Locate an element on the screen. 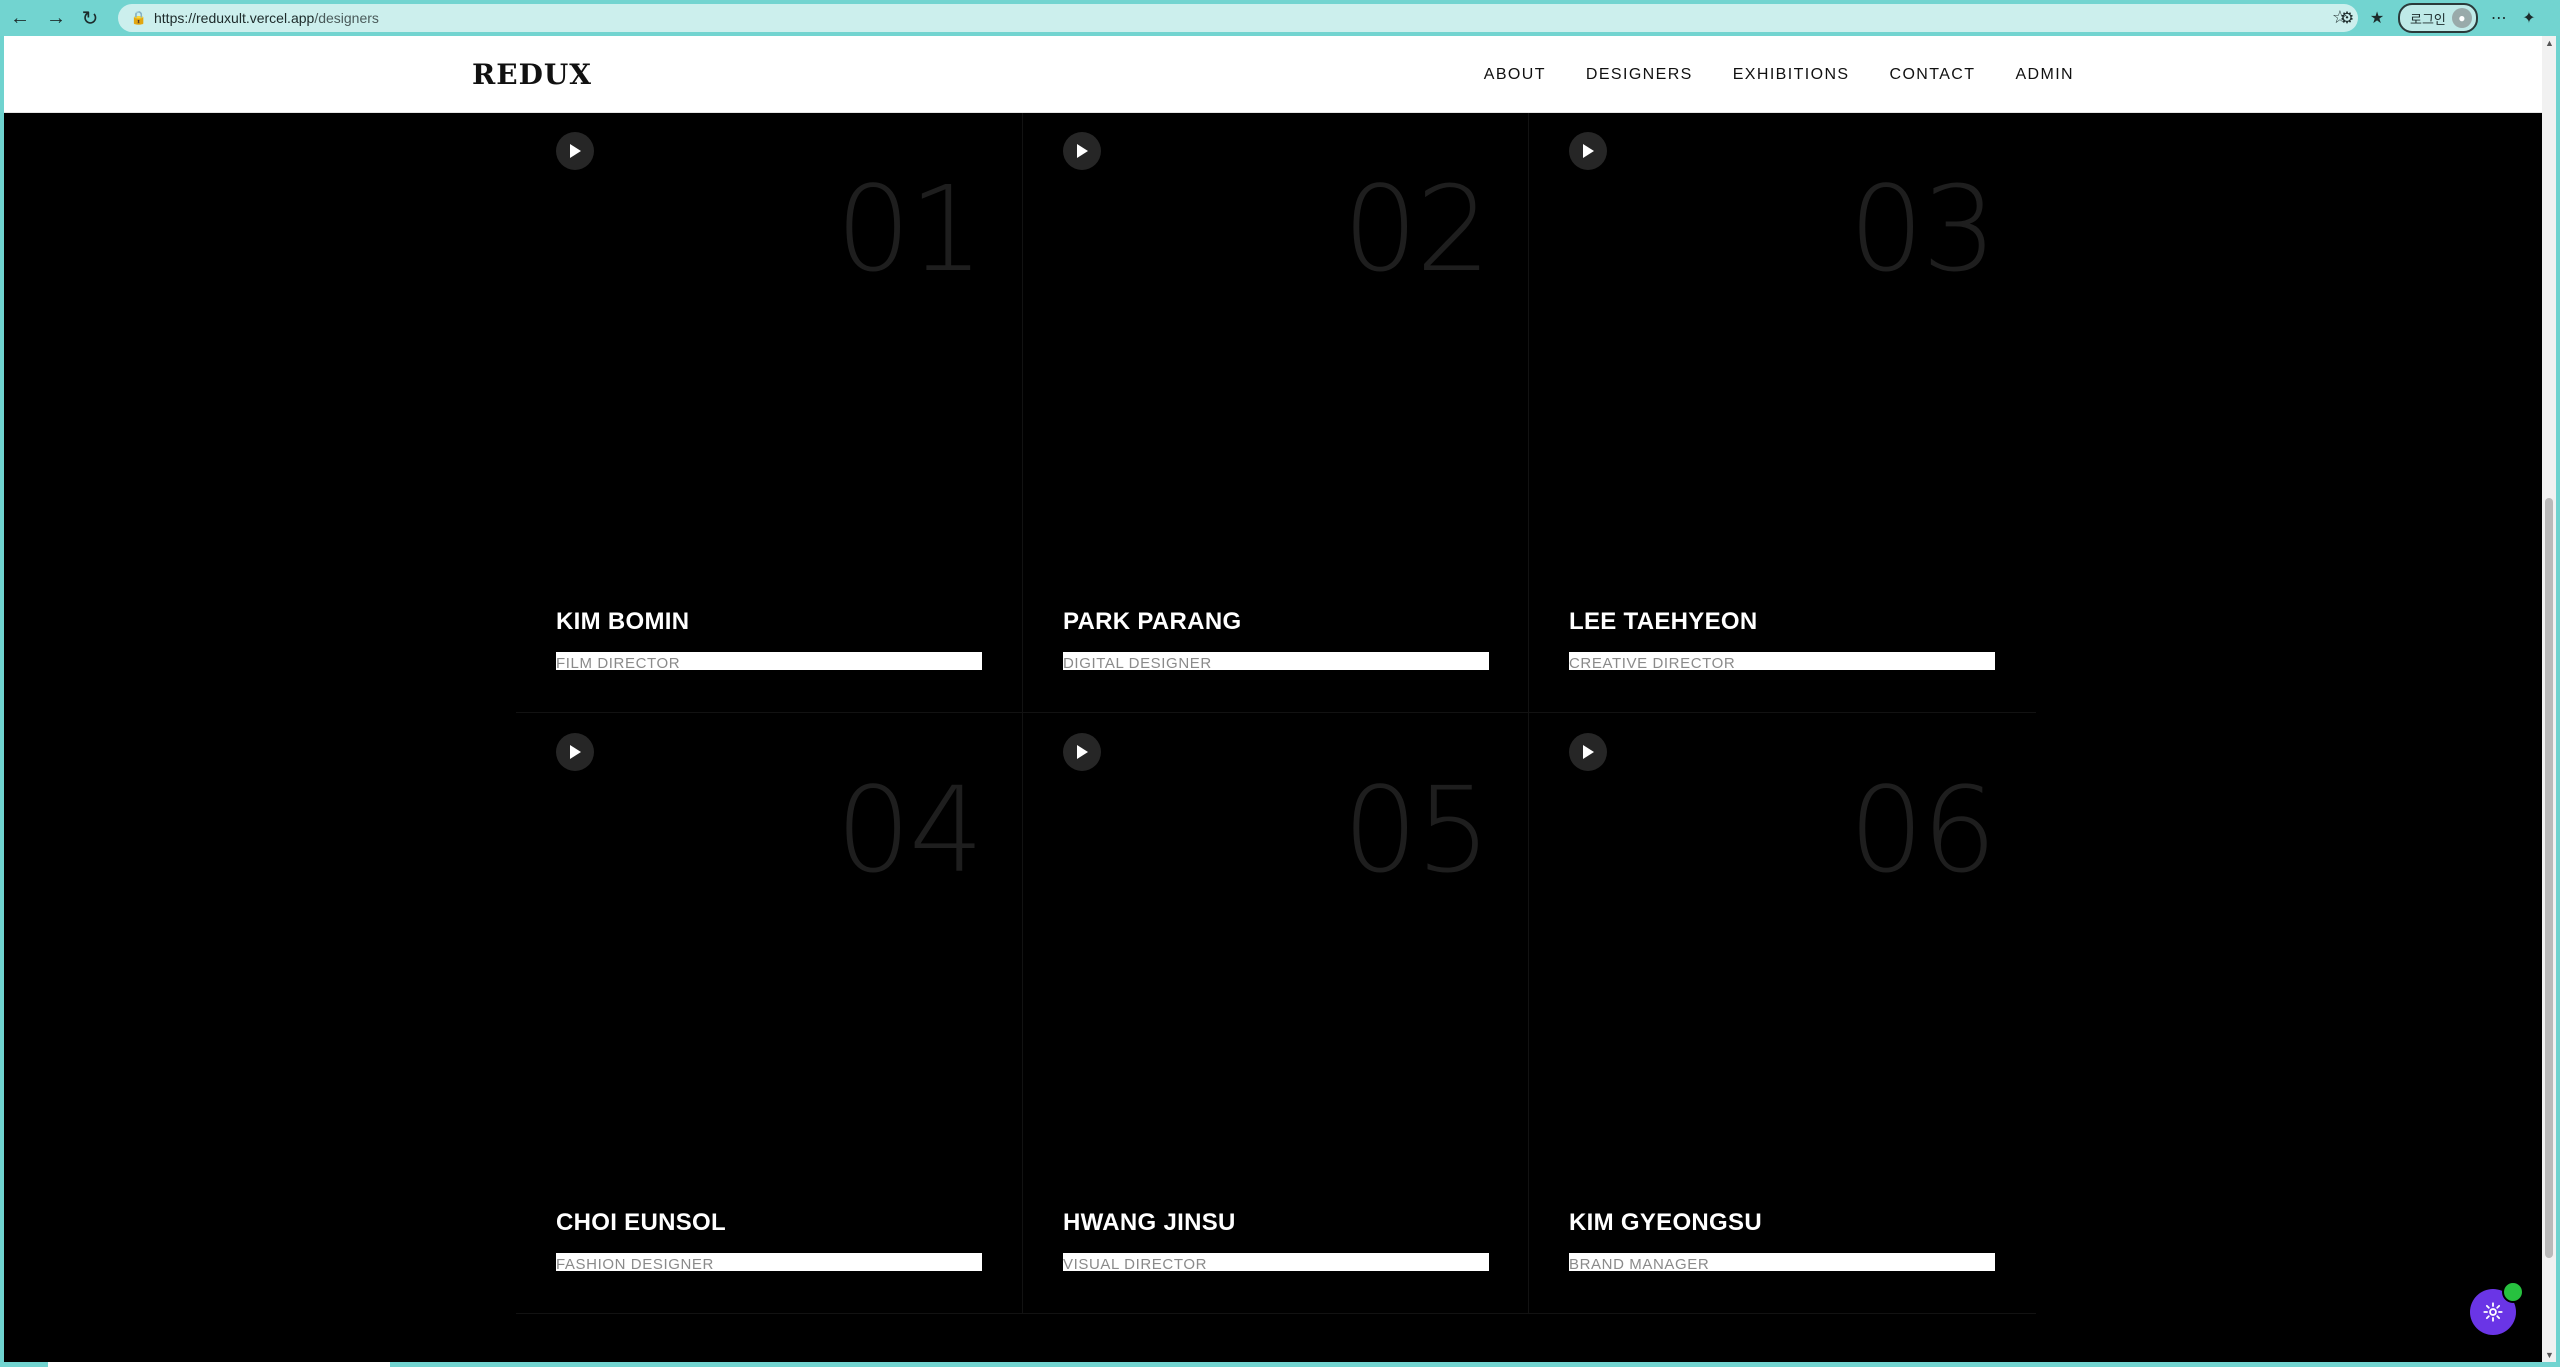 Image resolution: width=2560 pixels, height=1367 pixels. reload-icon: ↻ is located at coordinates (90, 18).